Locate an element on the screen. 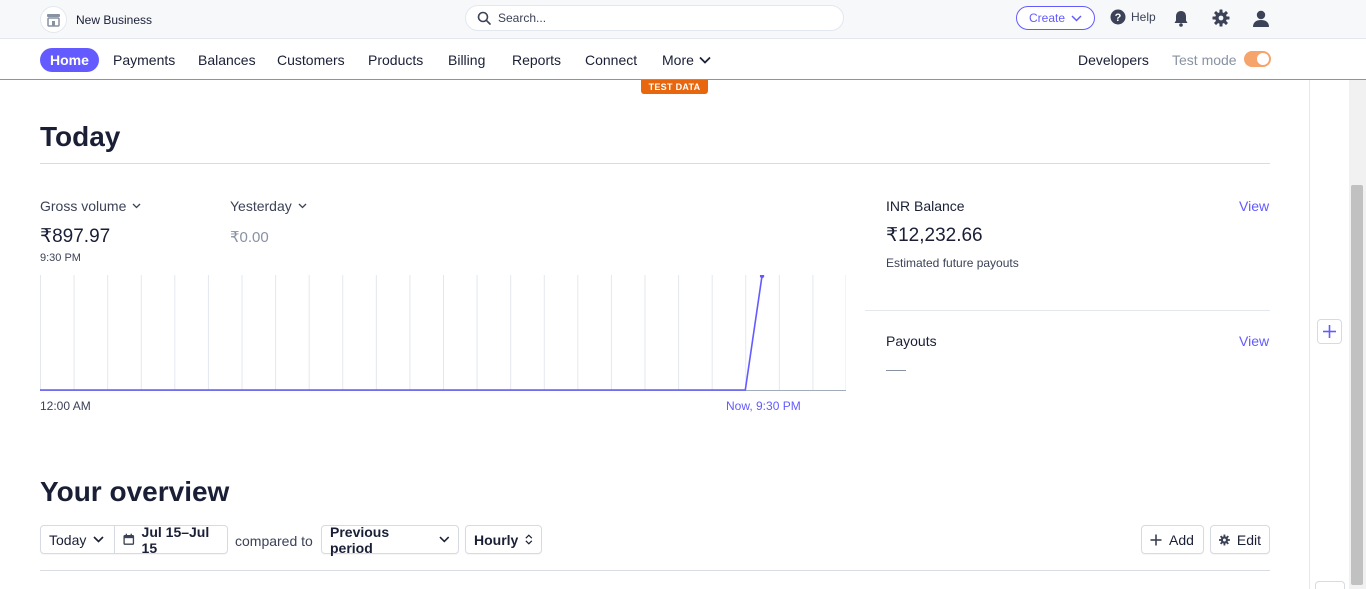  user-icon is located at coordinates (1261, 18).